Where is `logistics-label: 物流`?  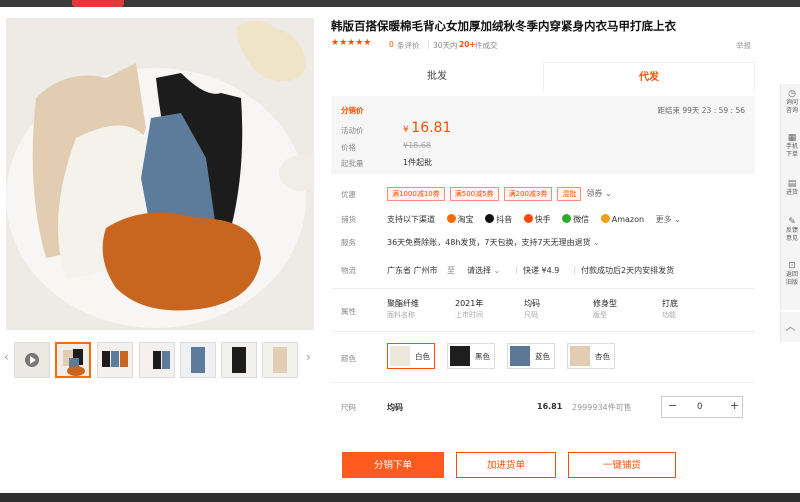
logistics-label: 物流 is located at coordinates (348, 270).